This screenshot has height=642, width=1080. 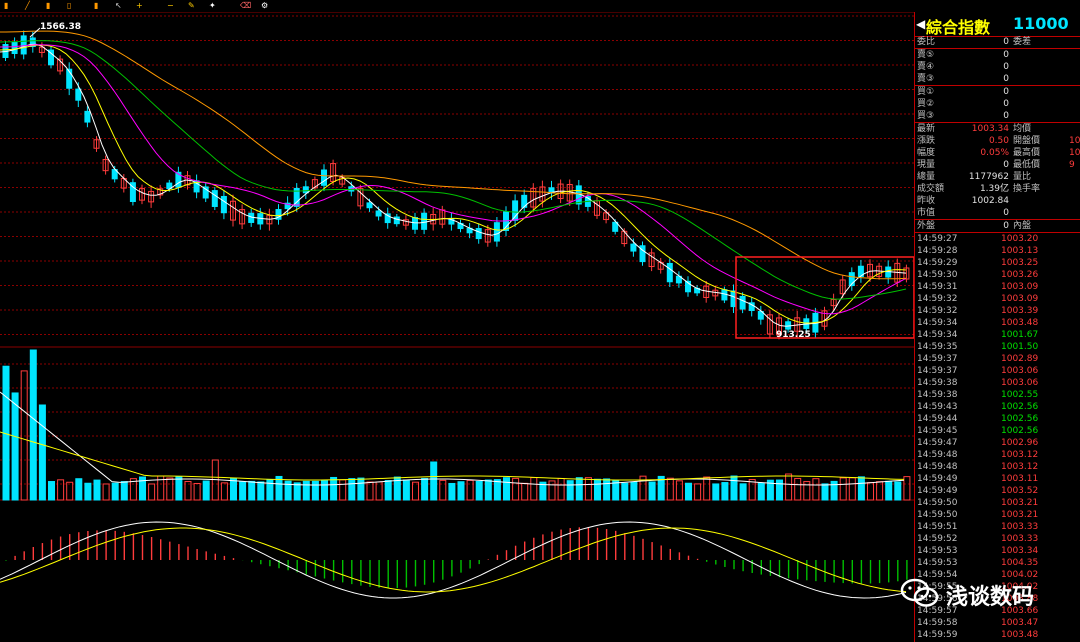 What do you see at coordinates (997, 347) in the screenshot?
I see `tick-row: 14:59:35 1001.50` at bounding box center [997, 347].